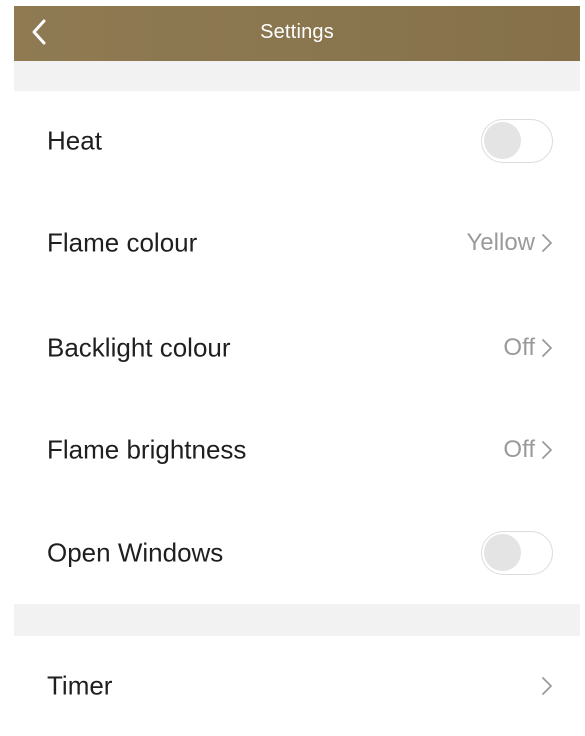 Image resolution: width=585 pixels, height=736 pixels. I want to click on flame-colour-row: Flame colour Yellow, so click(297, 243).